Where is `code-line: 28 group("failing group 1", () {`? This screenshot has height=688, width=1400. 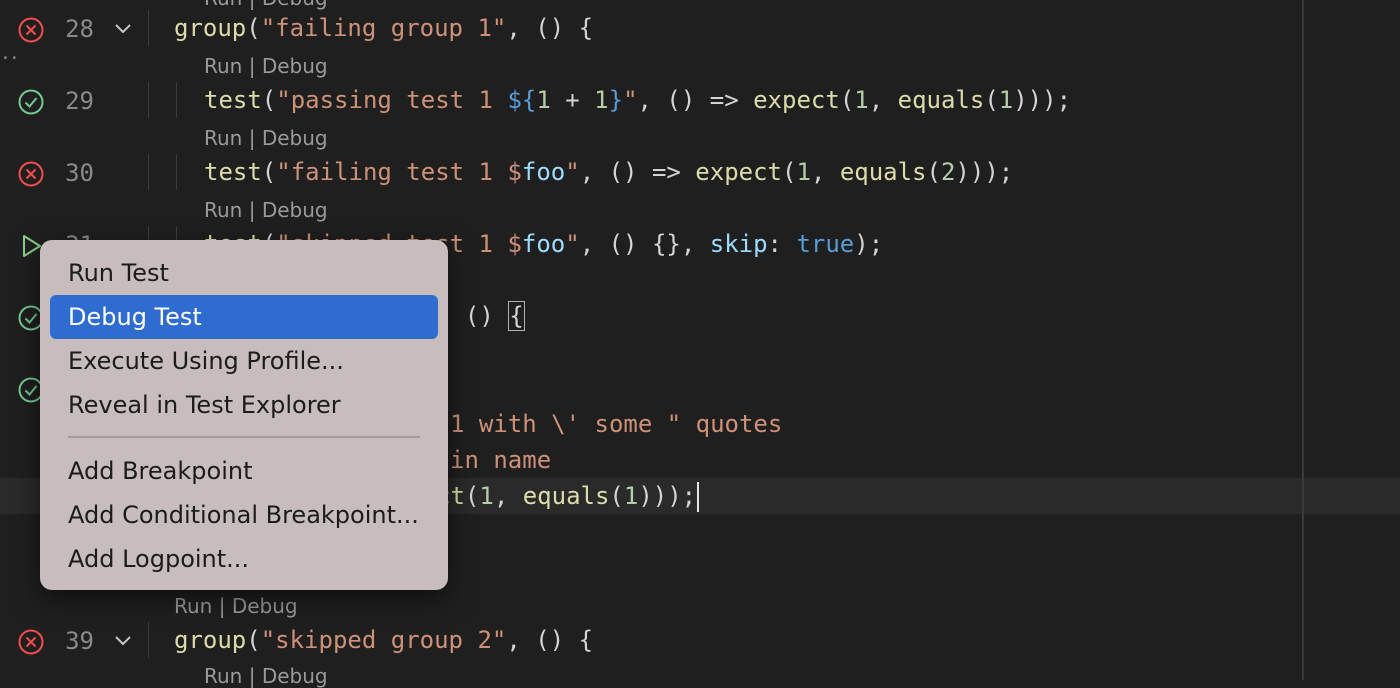 code-line: 28 group("failing group 1", () { is located at coordinates (700, 28).